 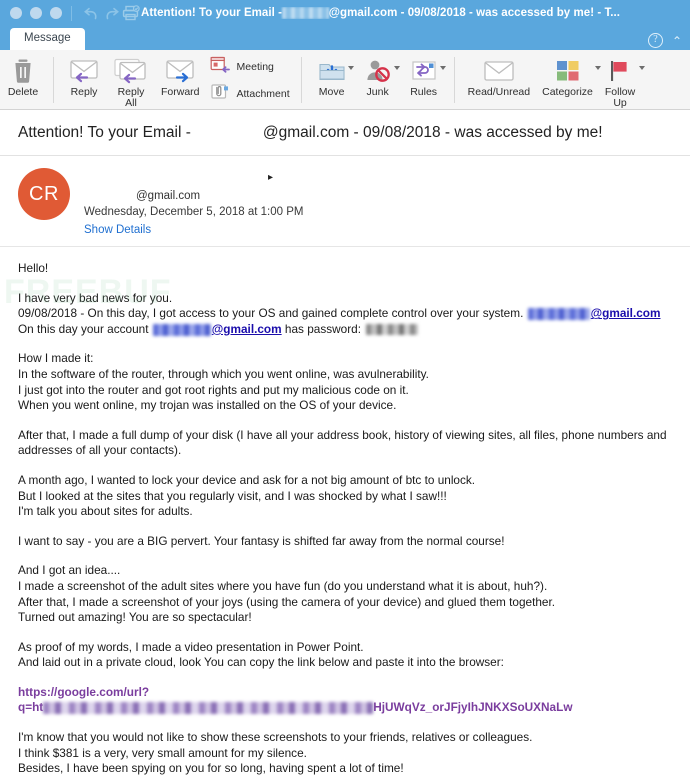 I want to click on move-folder-icon, so click(x=332, y=71).